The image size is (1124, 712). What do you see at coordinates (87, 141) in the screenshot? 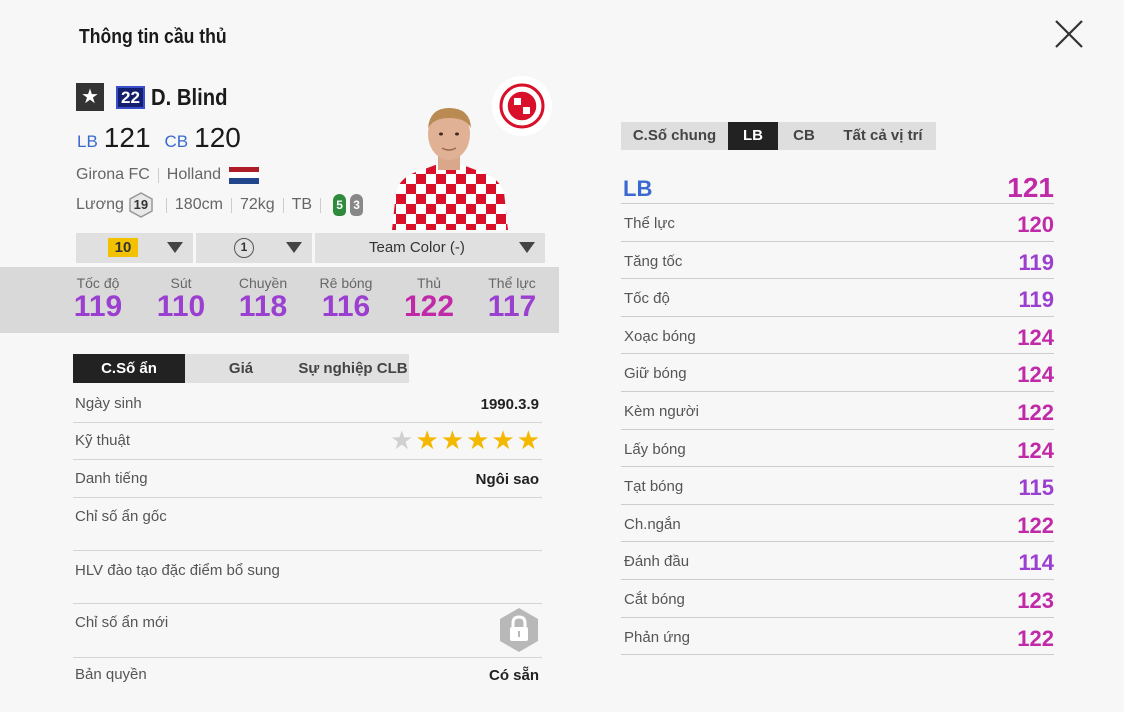
I see `position-label: LB` at bounding box center [87, 141].